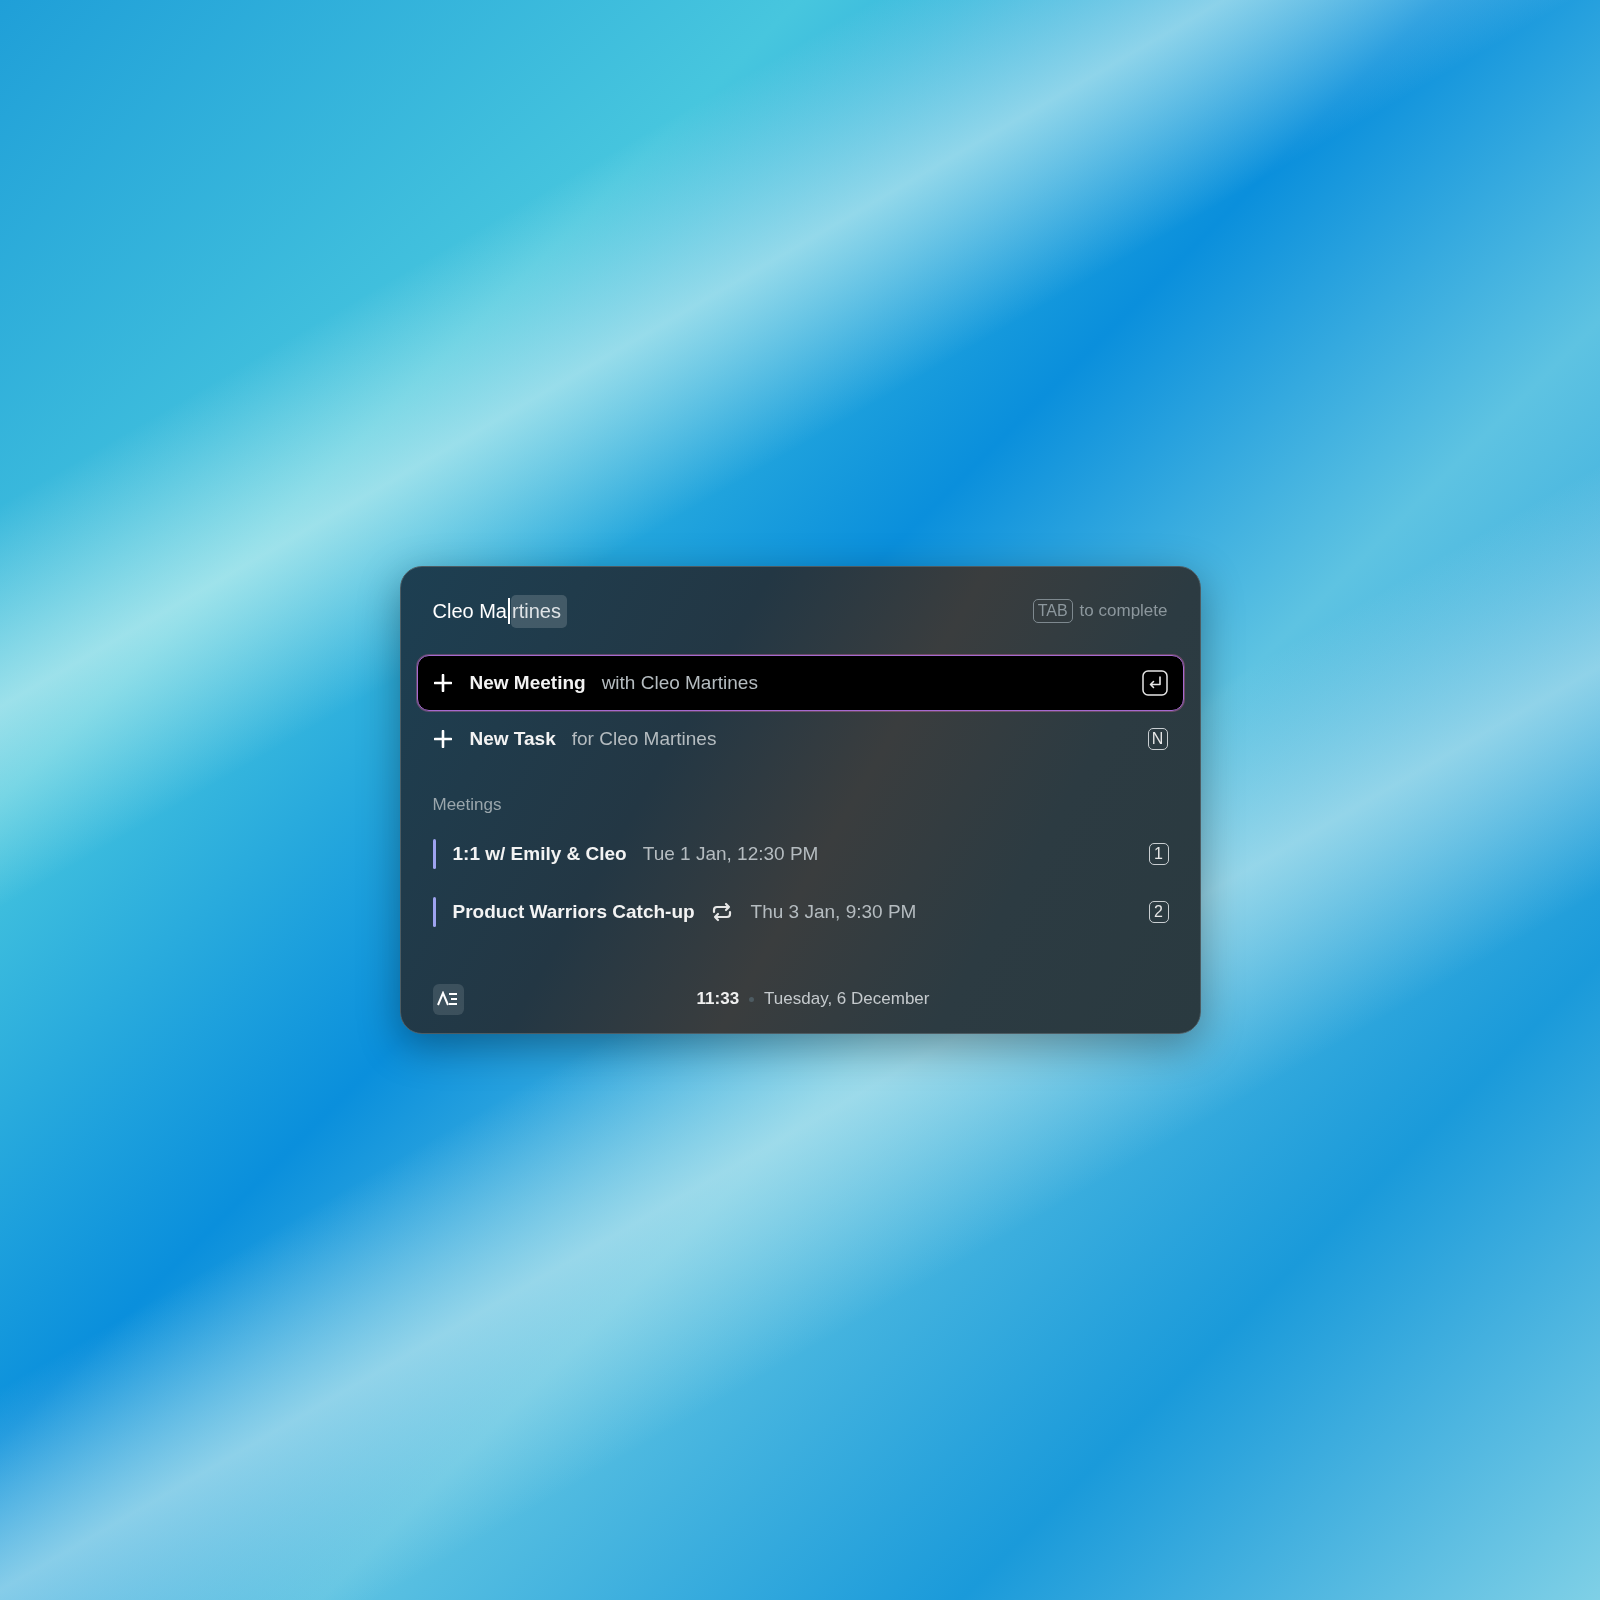 This screenshot has width=1600, height=1600. Describe the element at coordinates (539, 854) in the screenshot. I see `meeting-title: 1:1 w/ Emily & Cleo` at that location.